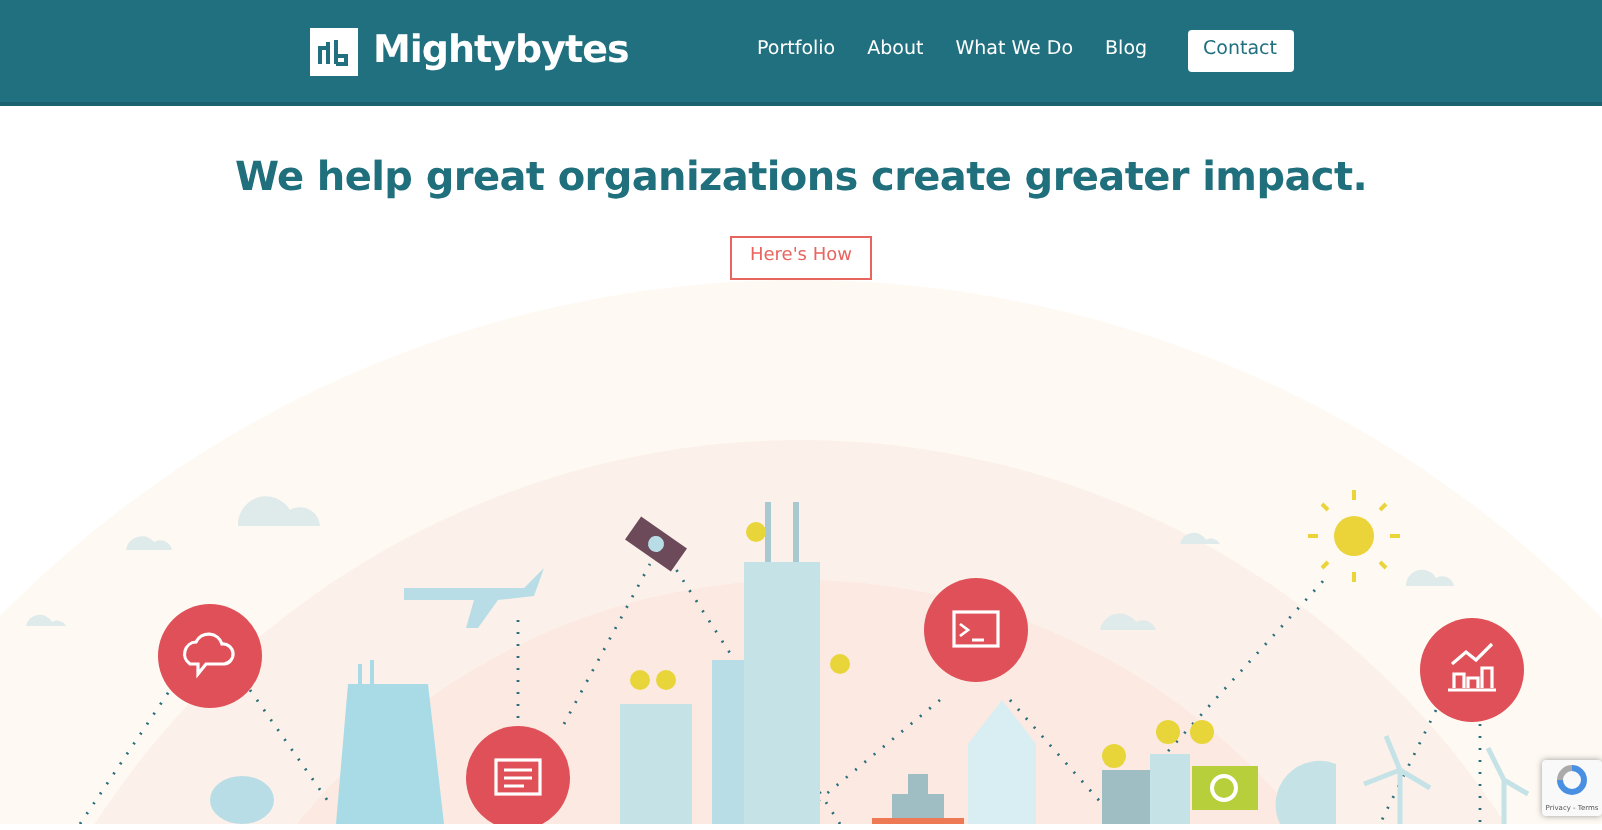 This screenshot has width=1602, height=830. Describe the element at coordinates (976, 629) in the screenshot. I see `terminal-icon` at that location.